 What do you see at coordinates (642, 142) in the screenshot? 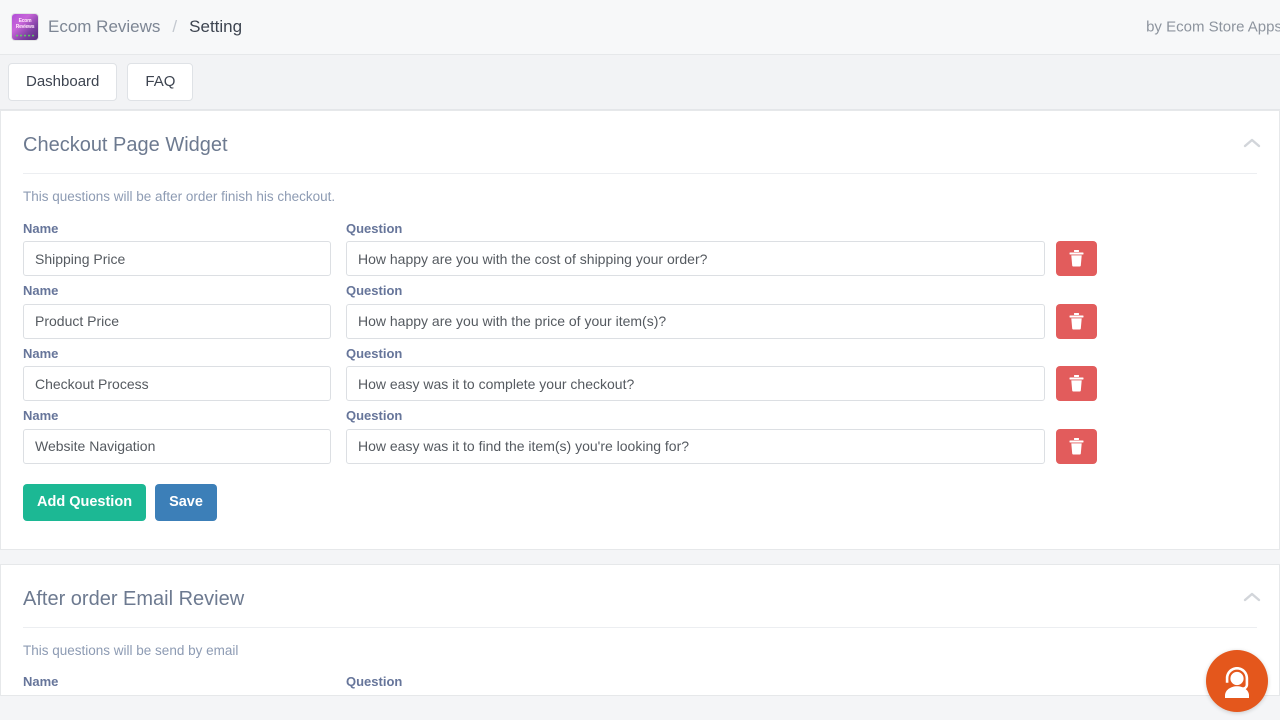
I see `card-header: Checkout Page Widget` at bounding box center [642, 142].